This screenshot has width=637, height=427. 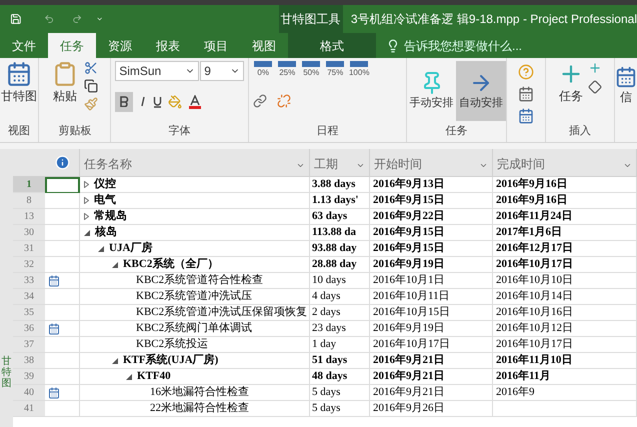 What do you see at coordinates (29, 409) in the screenshot?
I see `row-number: 41` at bounding box center [29, 409].